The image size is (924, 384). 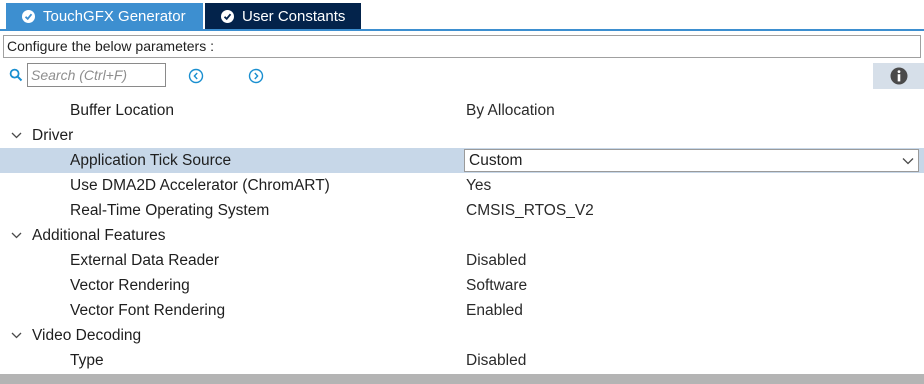 What do you see at coordinates (53, 135) in the screenshot?
I see `group-label: Driver` at bounding box center [53, 135].